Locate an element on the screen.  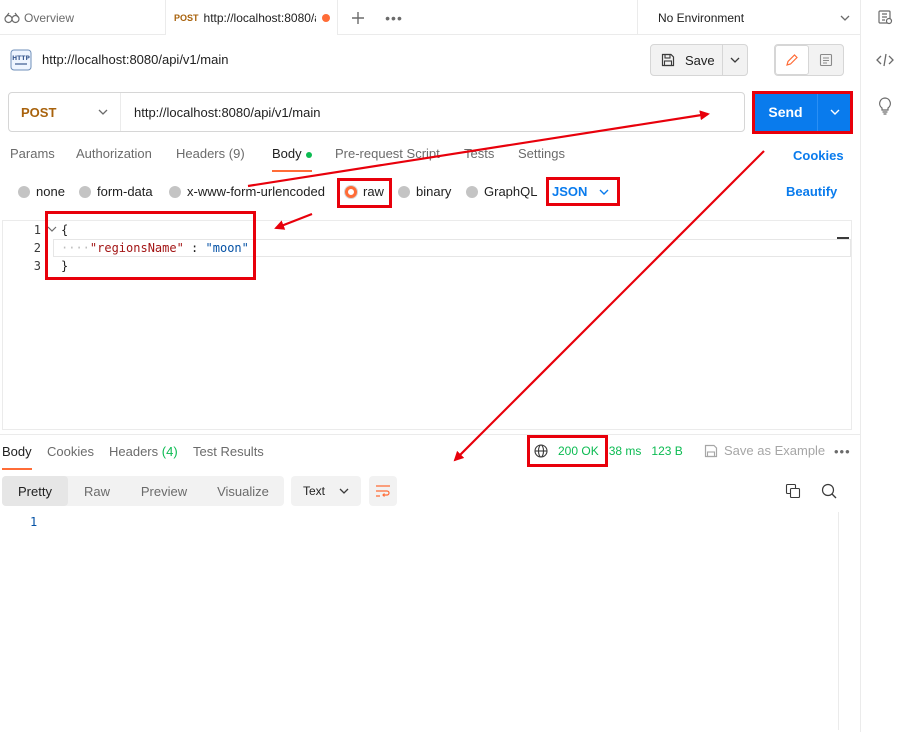
save-options-button is located at coordinates (735, 60).